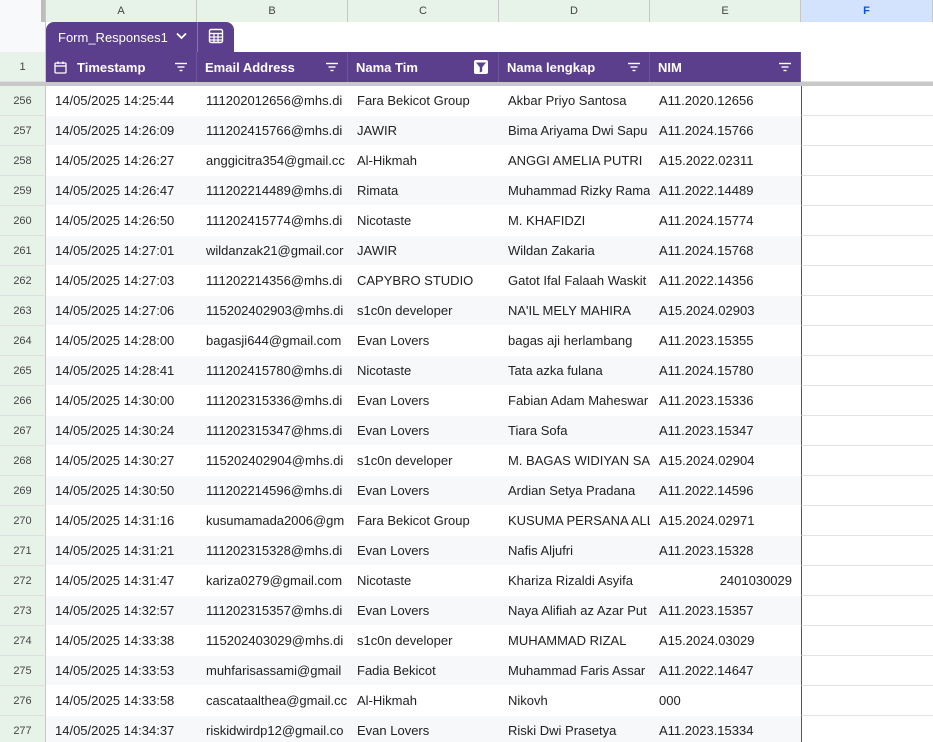 The height and width of the screenshot is (742, 933). I want to click on cell-nama-lengkap: MUHAMMAD RIZAL, so click(574, 641).